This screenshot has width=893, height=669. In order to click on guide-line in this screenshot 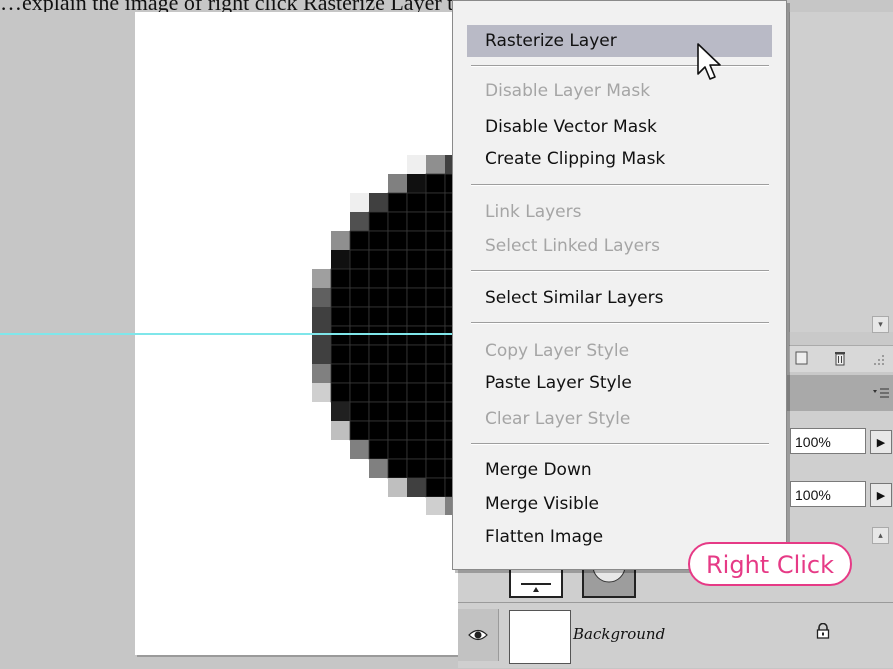, I will do `click(229, 334)`.